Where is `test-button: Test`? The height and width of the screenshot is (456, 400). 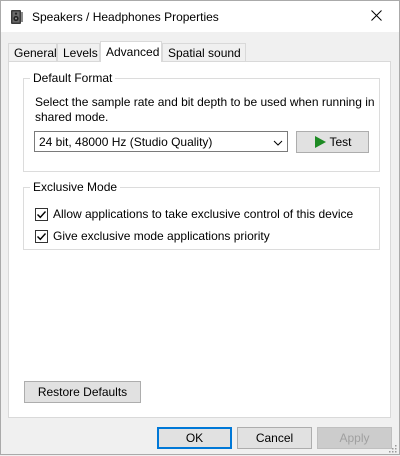 test-button: Test is located at coordinates (332, 142).